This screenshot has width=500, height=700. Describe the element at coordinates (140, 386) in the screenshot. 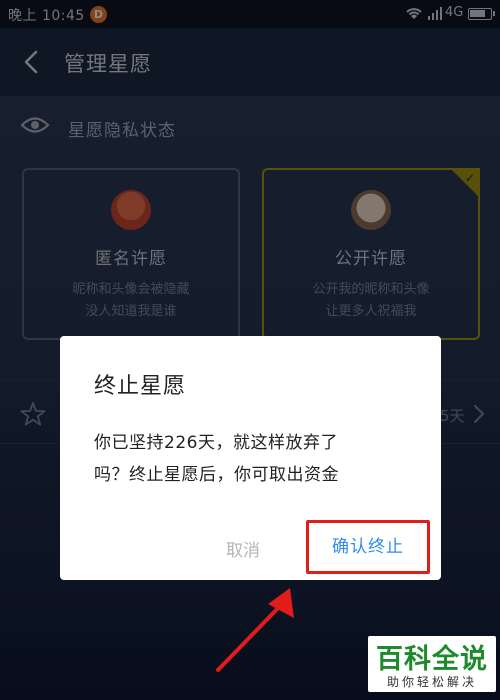

I see `dialog-title: 终止星愿` at that location.